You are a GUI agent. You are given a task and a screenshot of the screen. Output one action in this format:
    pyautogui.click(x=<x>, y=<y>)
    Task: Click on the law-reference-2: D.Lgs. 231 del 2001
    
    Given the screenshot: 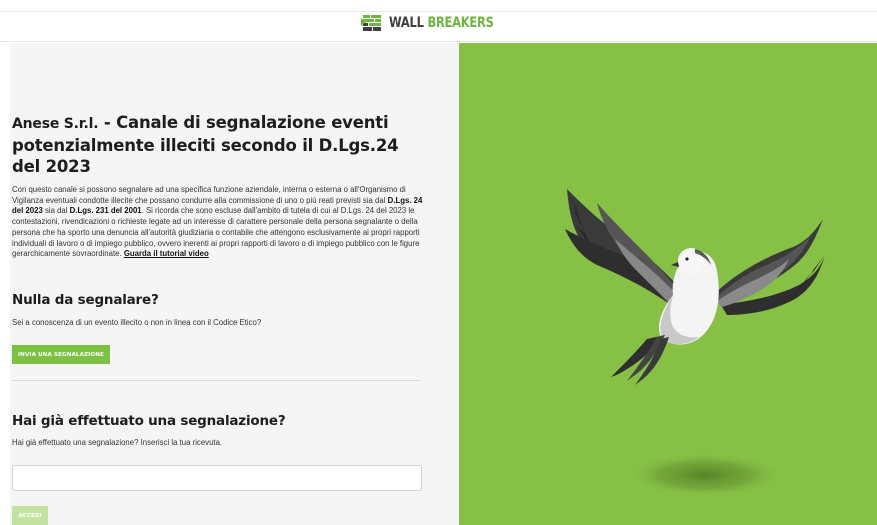 What is the action you would take?
    pyautogui.click(x=105, y=211)
    